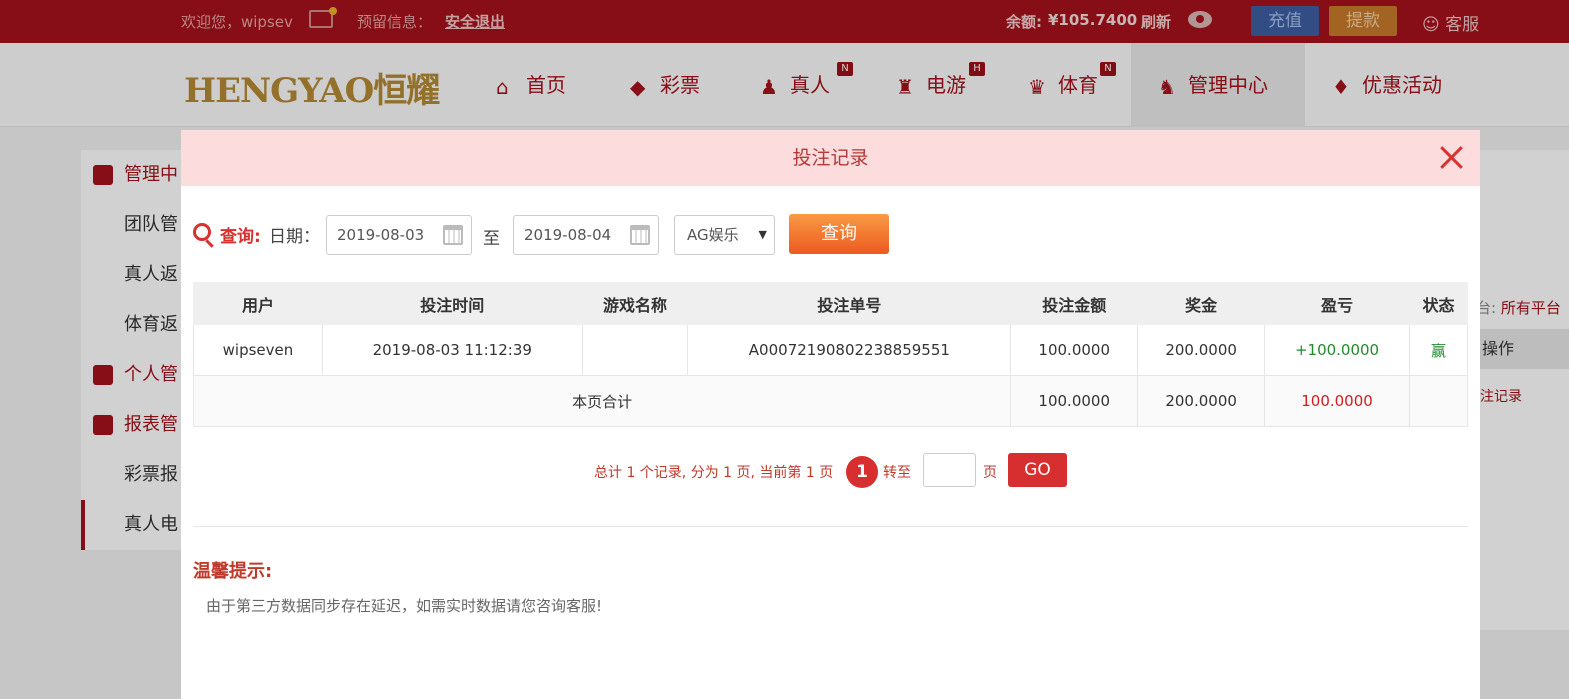  Describe the element at coordinates (1451, 157) in the screenshot. I see `close-icon` at that location.